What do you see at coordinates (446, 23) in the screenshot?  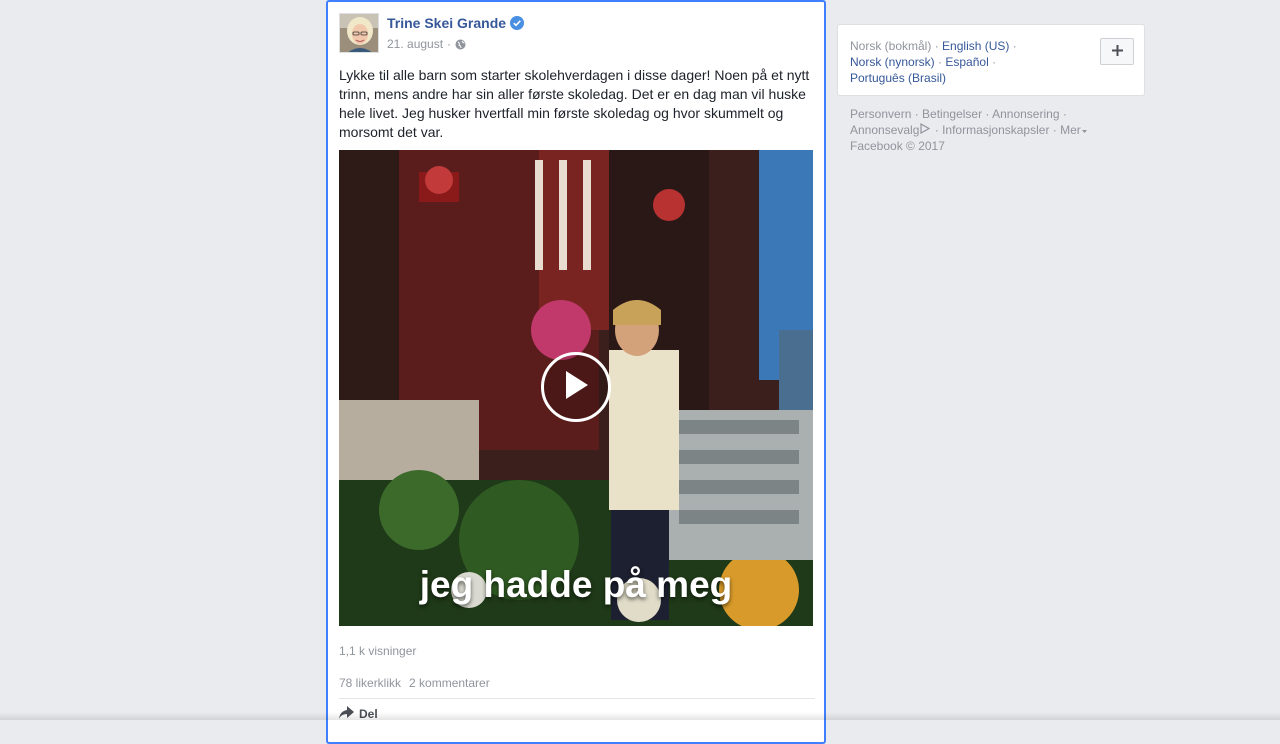 I see `author-name-text: Trine Skei Grande` at bounding box center [446, 23].